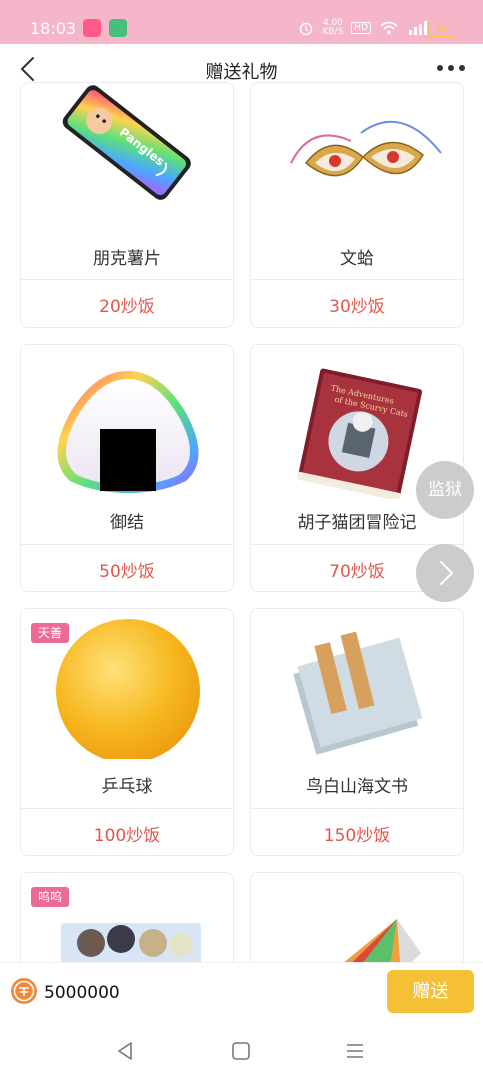 The width and height of the screenshot is (483, 1080). What do you see at coordinates (430, 991) in the screenshot?
I see `send-gift-button: 赠送` at bounding box center [430, 991].